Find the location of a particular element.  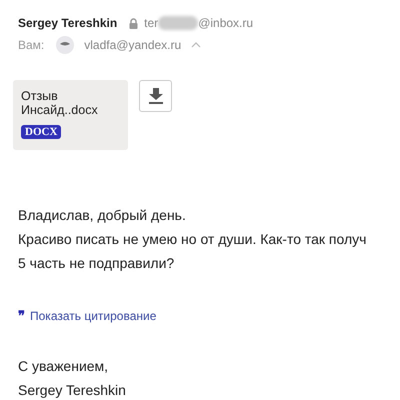

attachment-card: Отзыв Инсайд..docx DOCX is located at coordinates (70, 115).